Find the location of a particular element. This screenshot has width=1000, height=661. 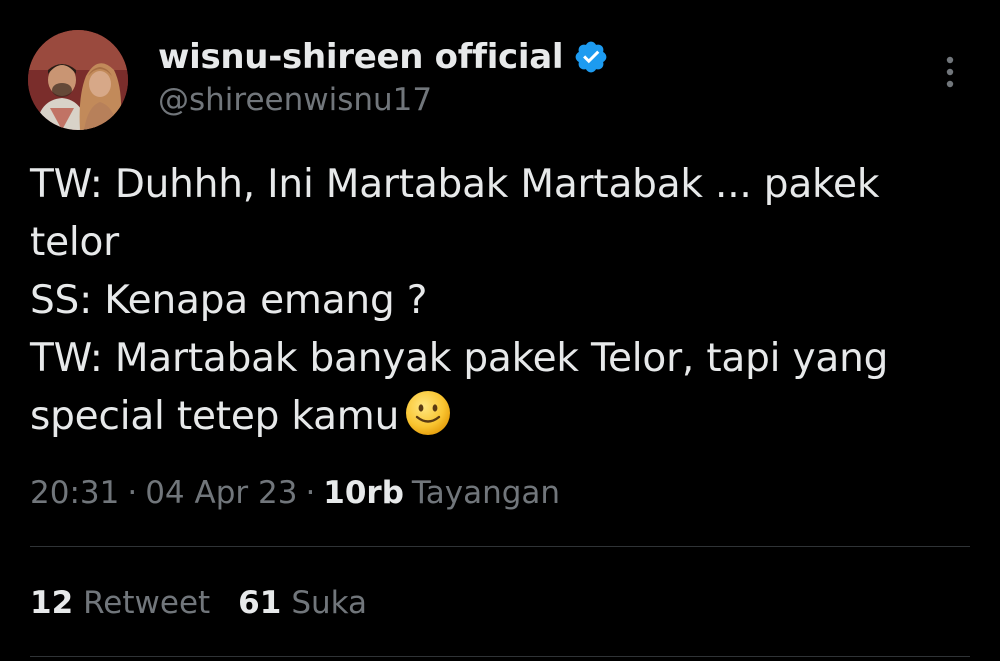

retweets-stat: 12 Retweet is located at coordinates (120, 603).